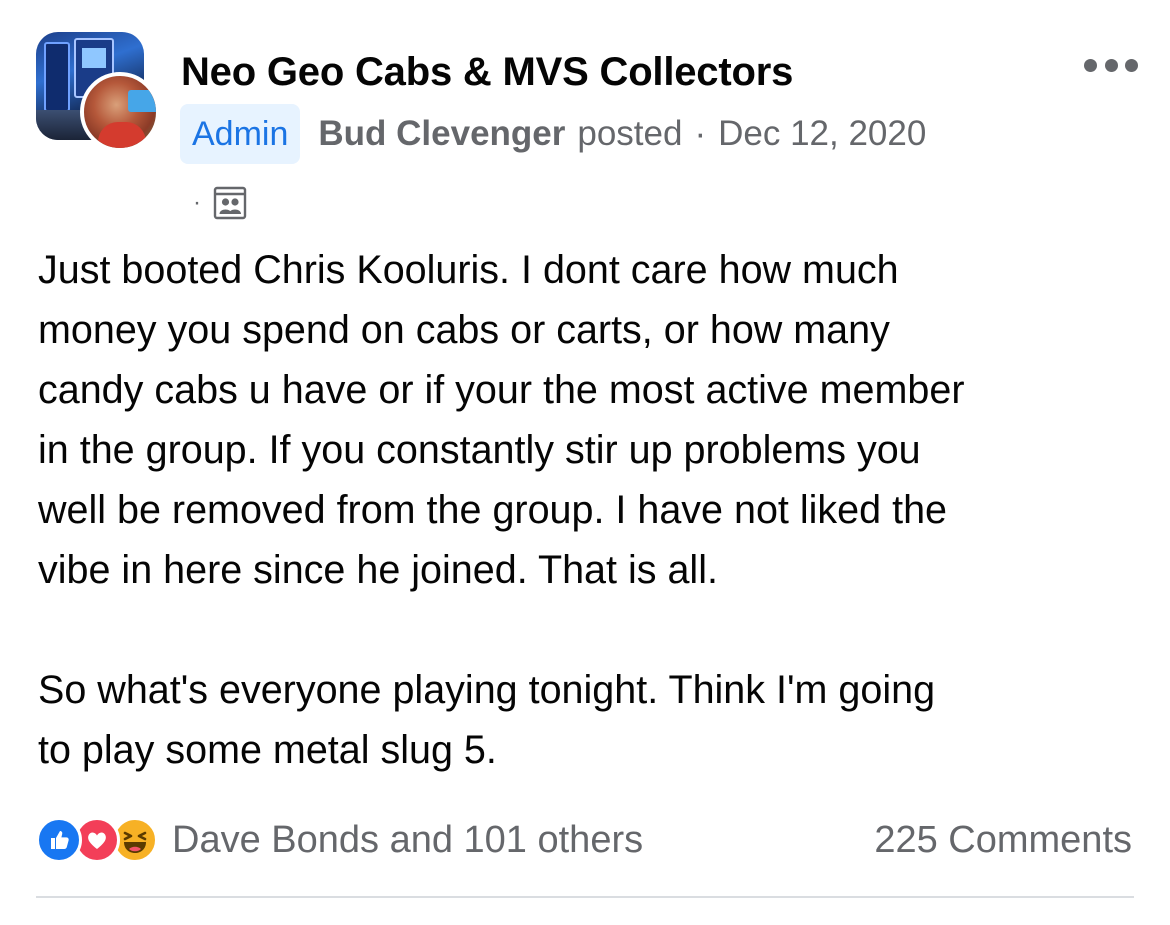  I want to click on privacy-row: ·, so click(220, 203).